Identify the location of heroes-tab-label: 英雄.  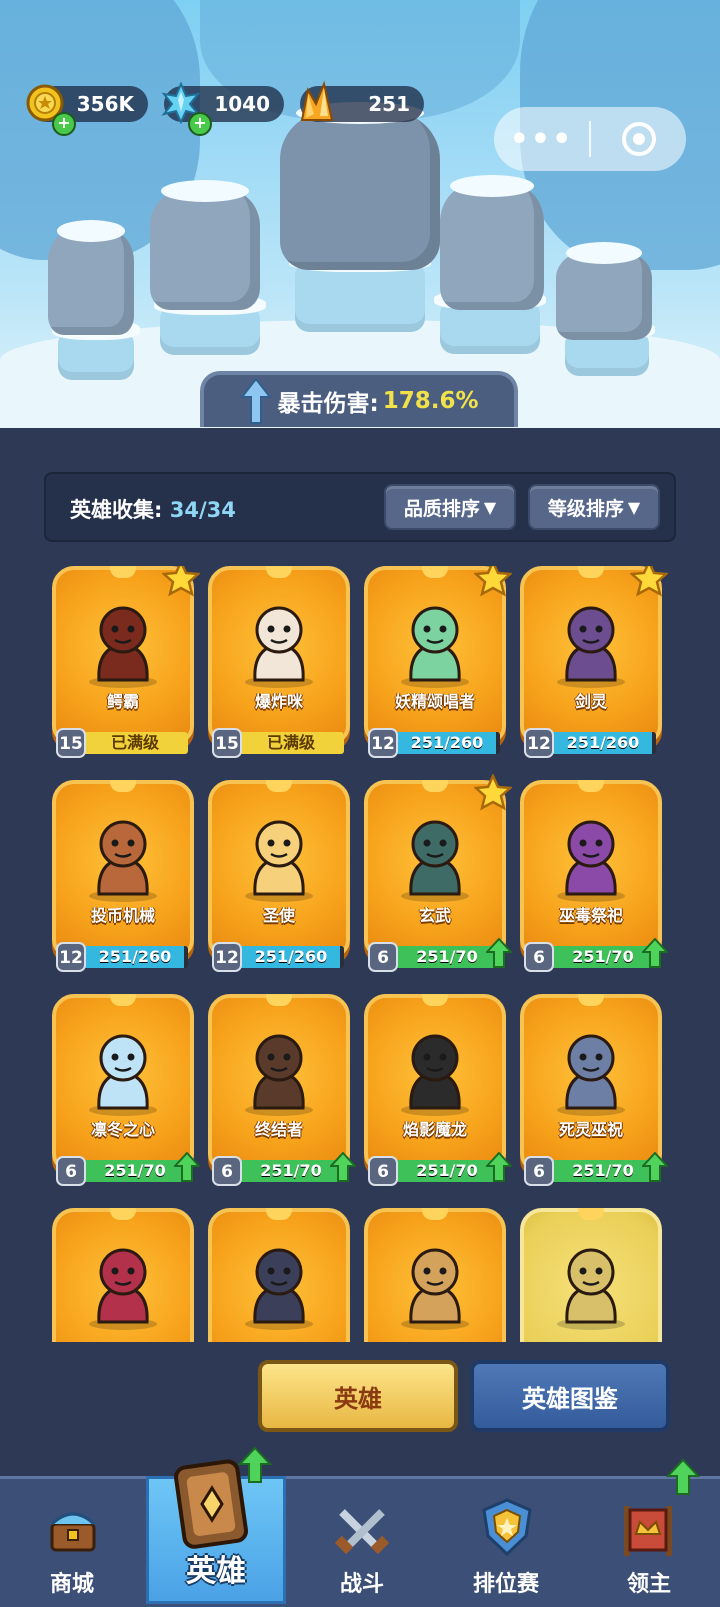
(358, 1398).